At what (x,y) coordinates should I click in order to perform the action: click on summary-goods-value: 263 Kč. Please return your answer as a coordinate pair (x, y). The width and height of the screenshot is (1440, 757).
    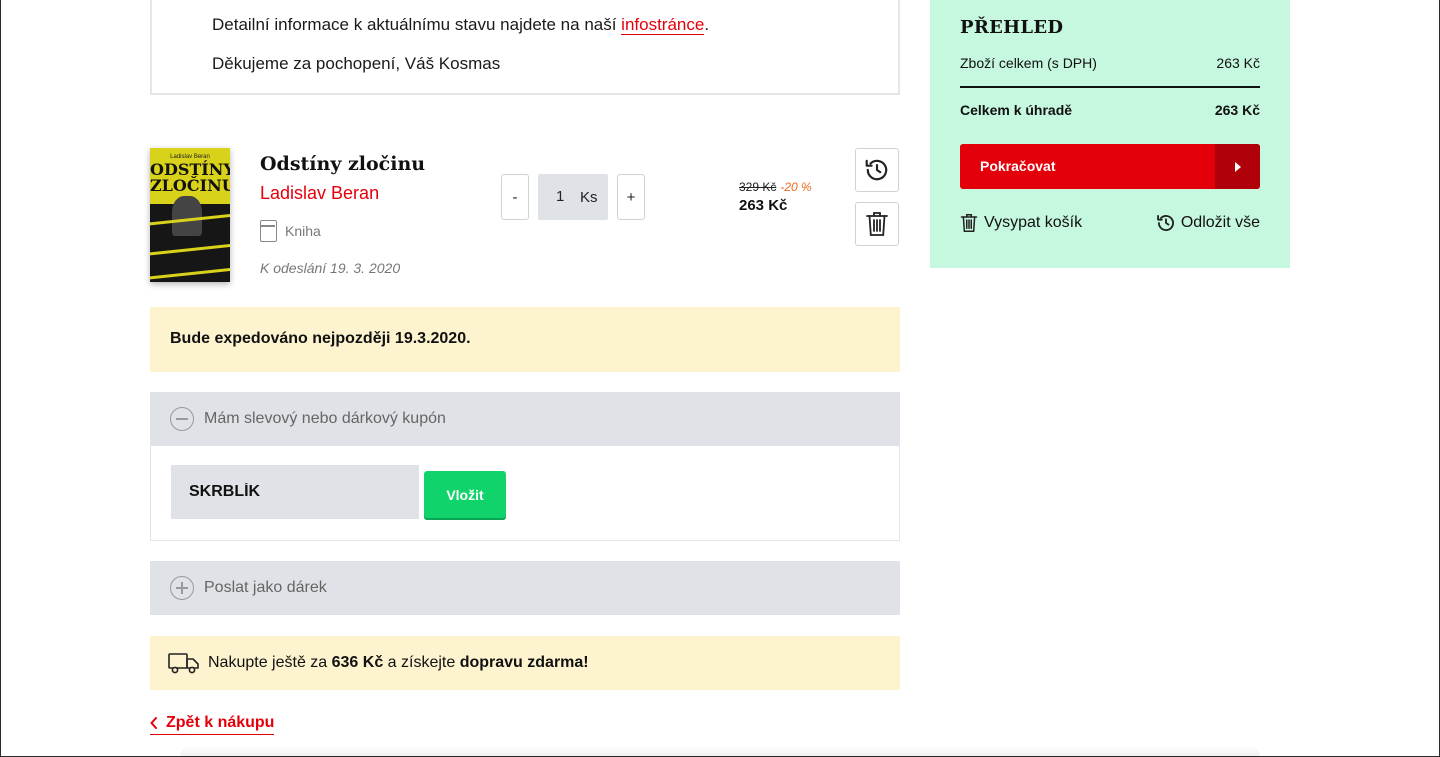
    Looking at the image, I should click on (1238, 63).